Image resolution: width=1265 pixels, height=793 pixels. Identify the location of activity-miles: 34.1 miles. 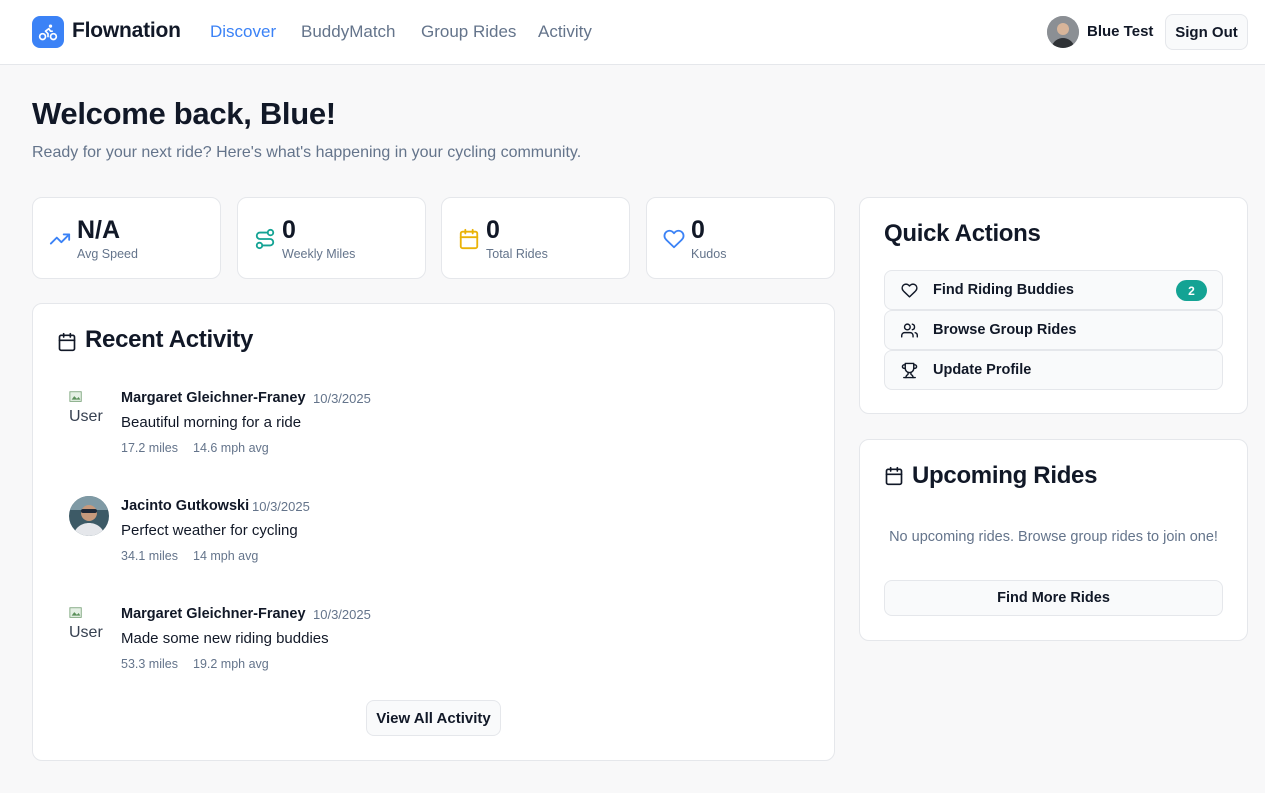
(149, 556).